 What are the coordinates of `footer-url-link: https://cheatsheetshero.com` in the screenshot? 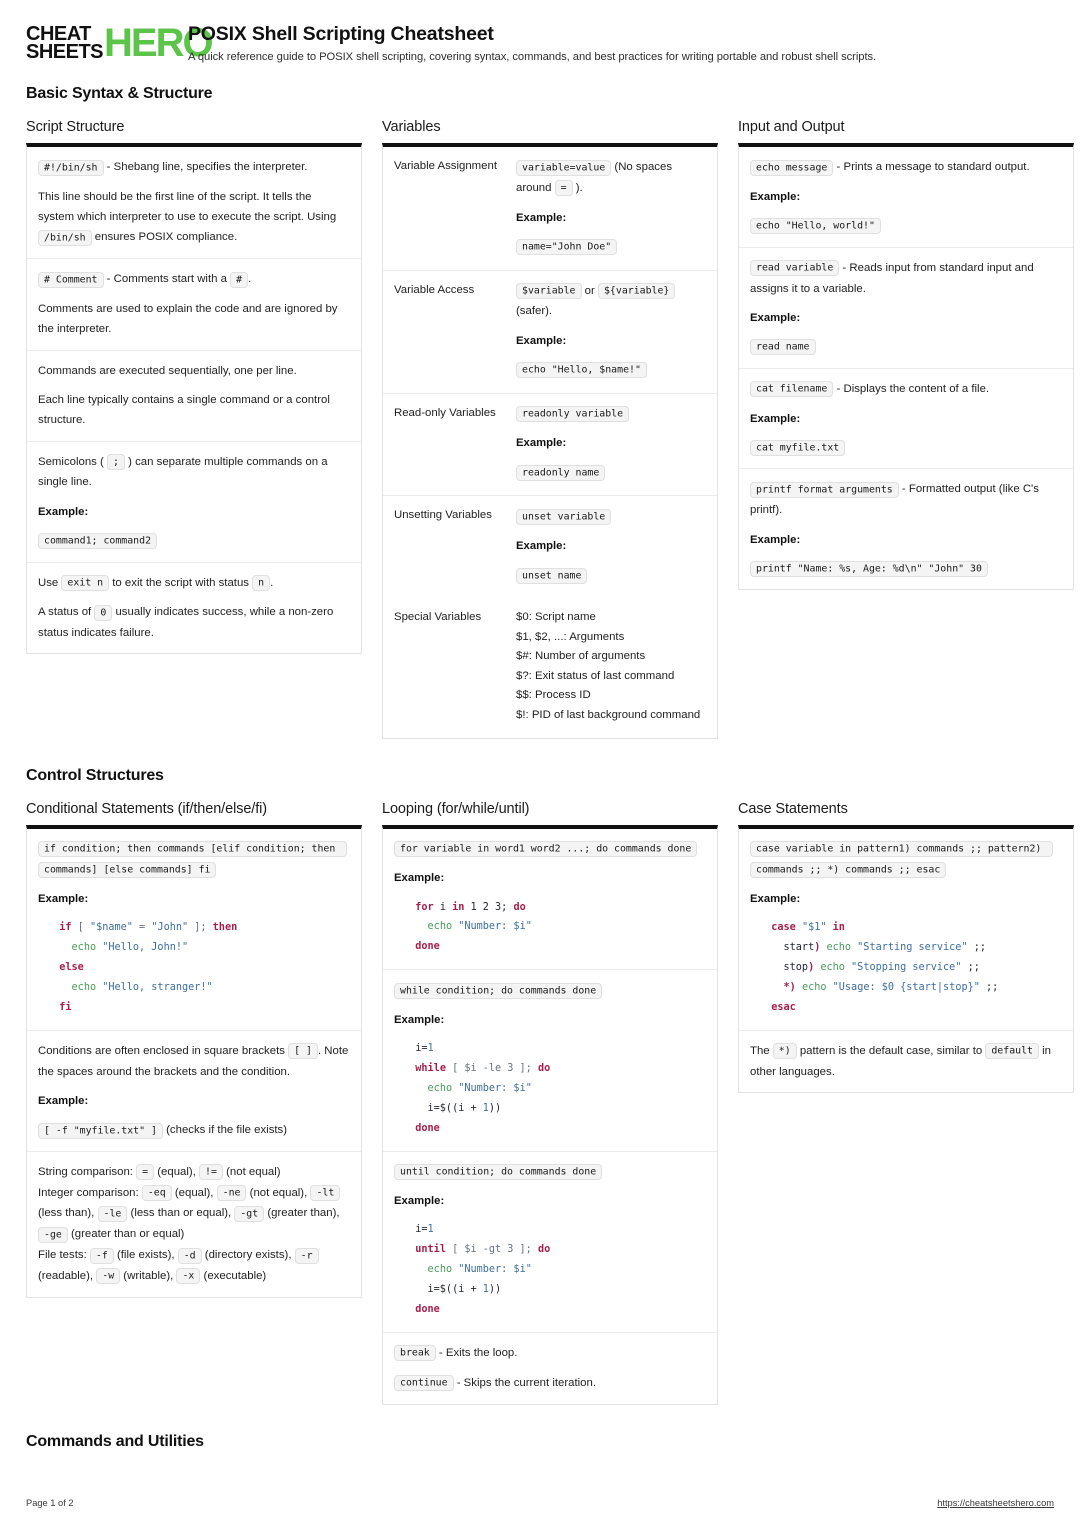 It's located at (995, 1503).